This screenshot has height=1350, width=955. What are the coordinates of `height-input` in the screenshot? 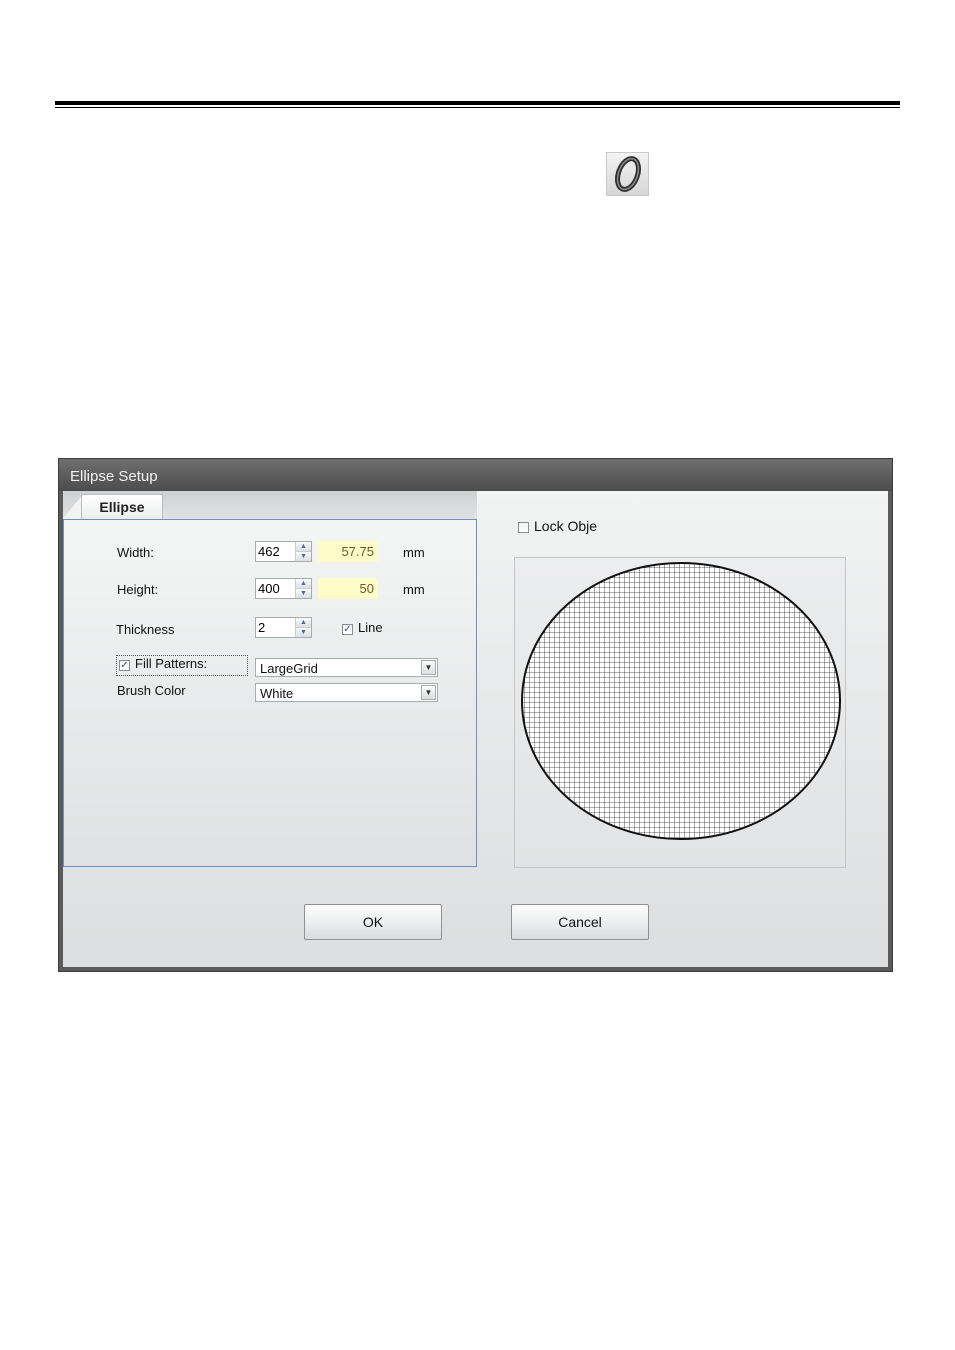 It's located at (277, 588).